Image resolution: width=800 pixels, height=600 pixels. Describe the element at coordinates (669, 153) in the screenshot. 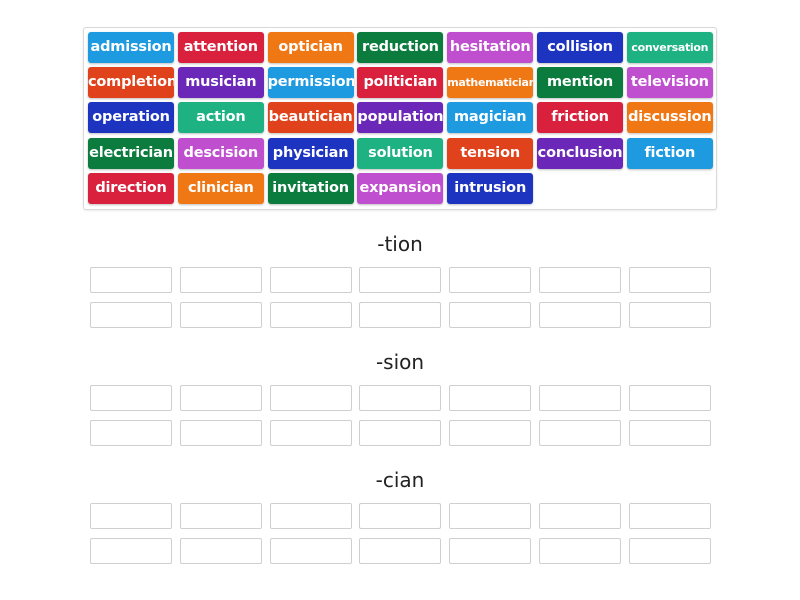

I see `word-tile: fiction` at that location.